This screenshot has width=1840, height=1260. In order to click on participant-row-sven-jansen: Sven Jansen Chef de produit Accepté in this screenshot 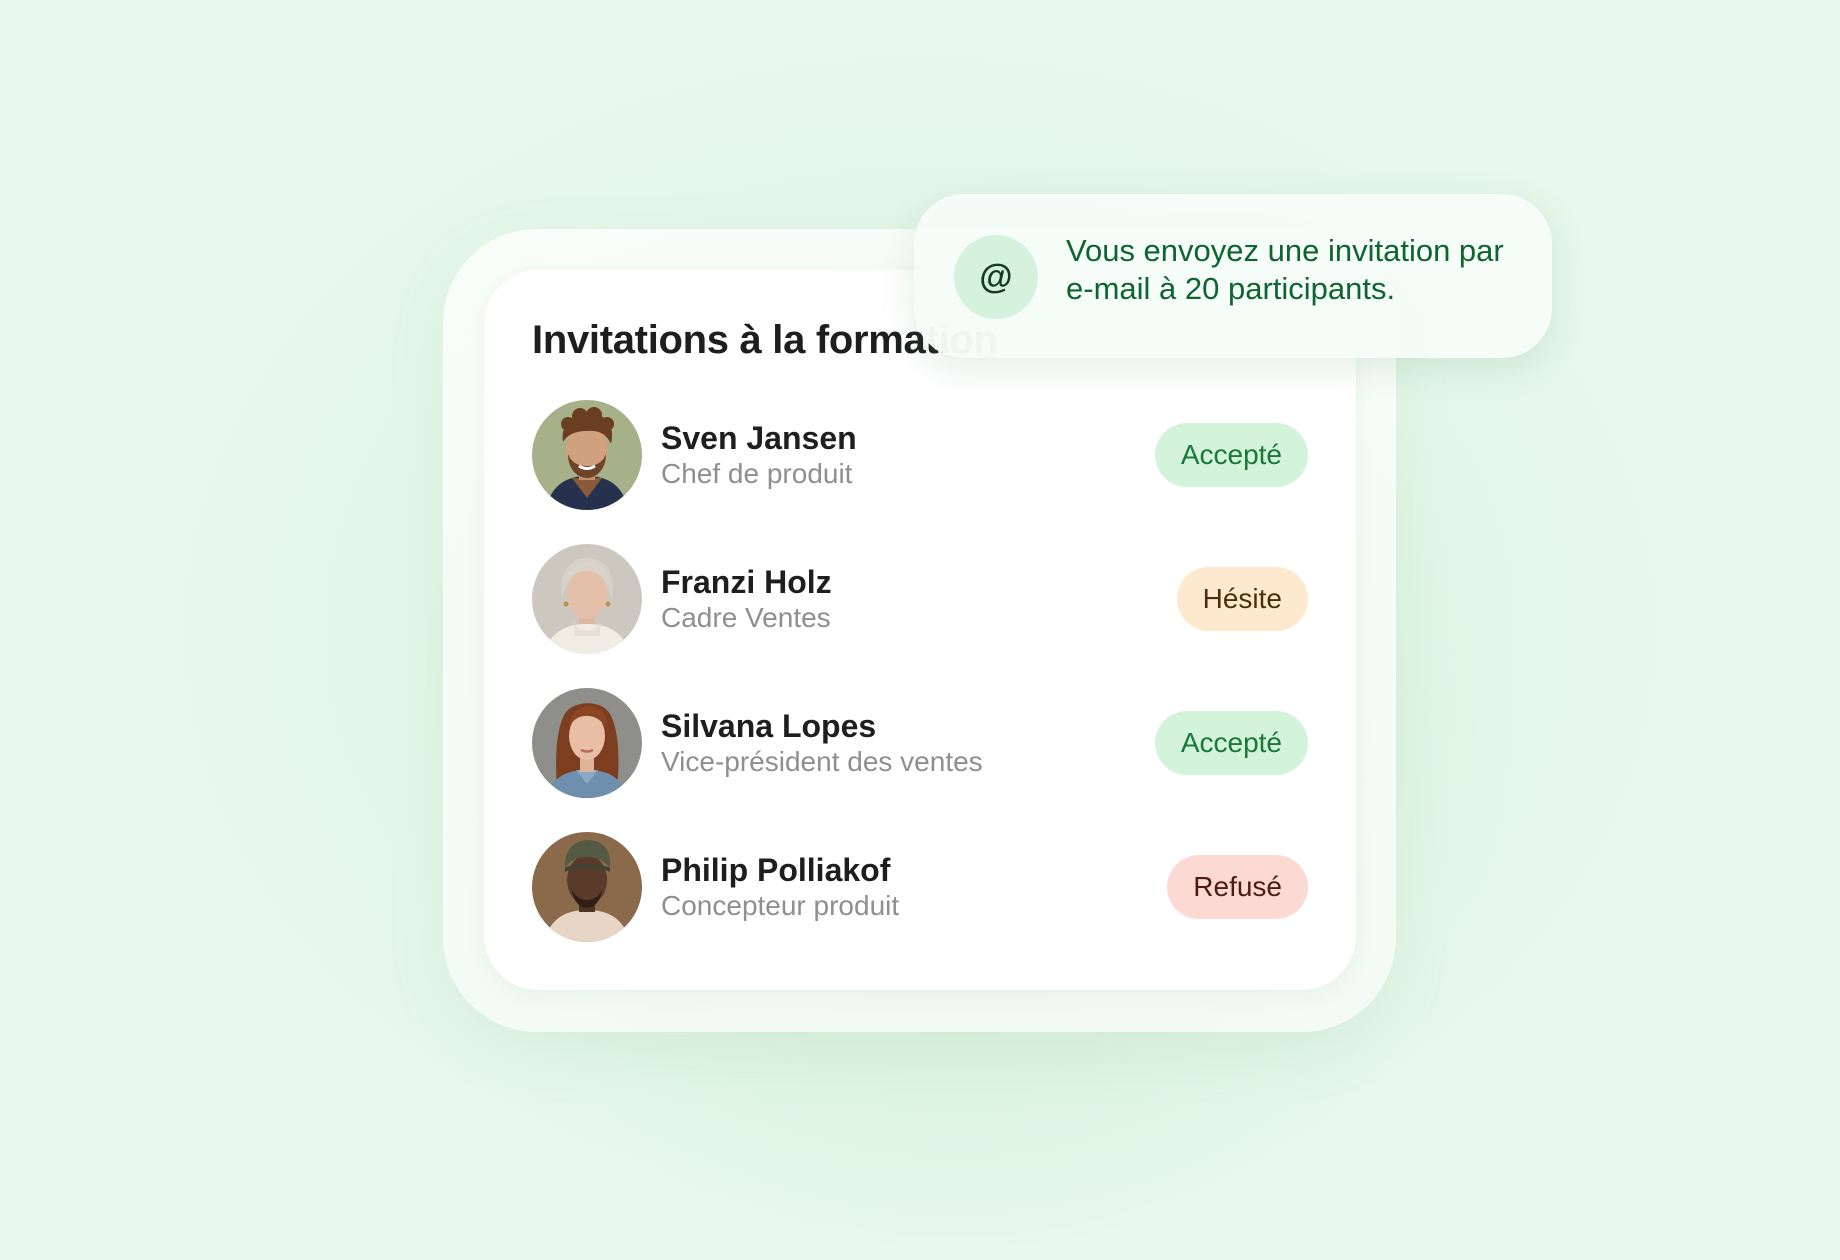, I will do `click(920, 455)`.